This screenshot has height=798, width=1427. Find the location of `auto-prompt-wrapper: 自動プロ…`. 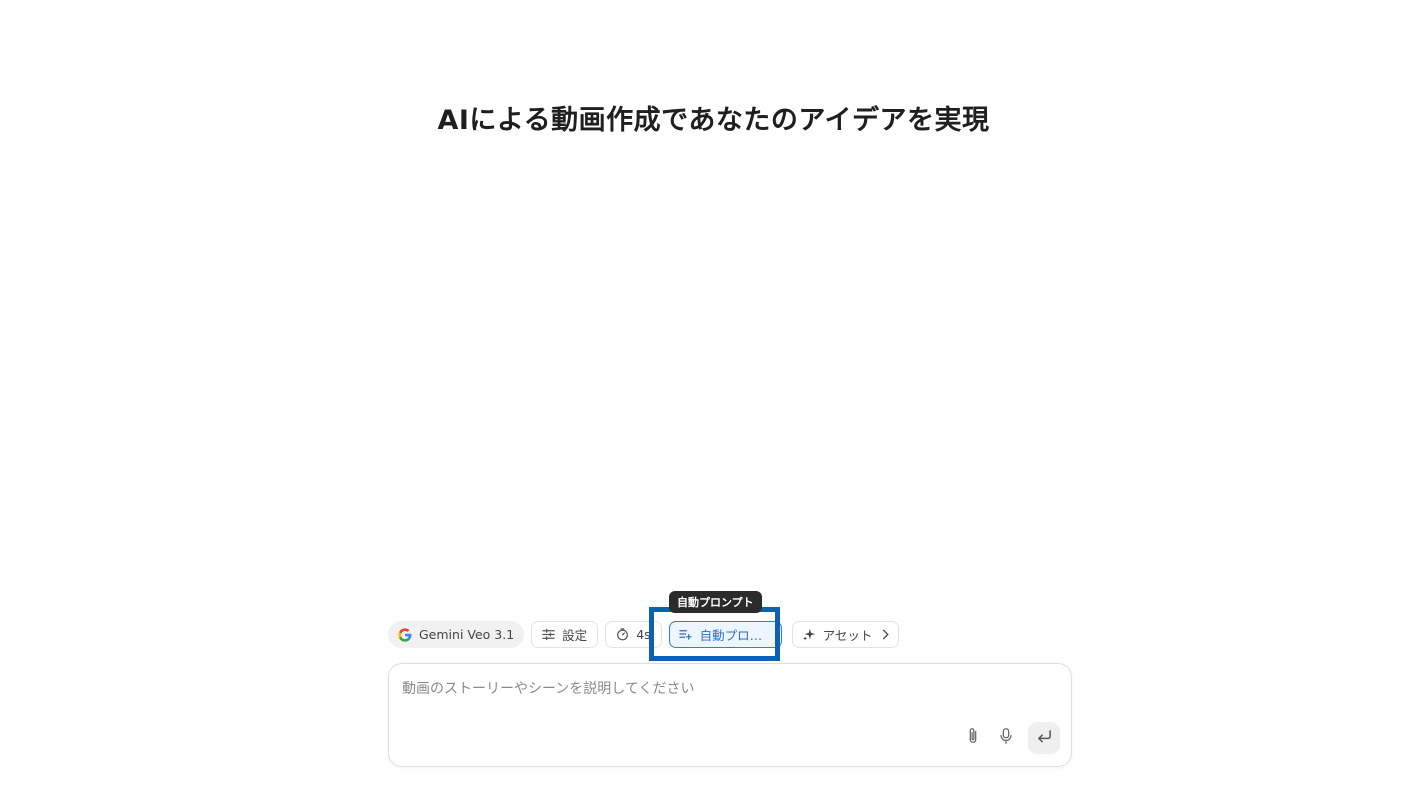

auto-prompt-wrapper: 自動プロ… is located at coordinates (725, 634).